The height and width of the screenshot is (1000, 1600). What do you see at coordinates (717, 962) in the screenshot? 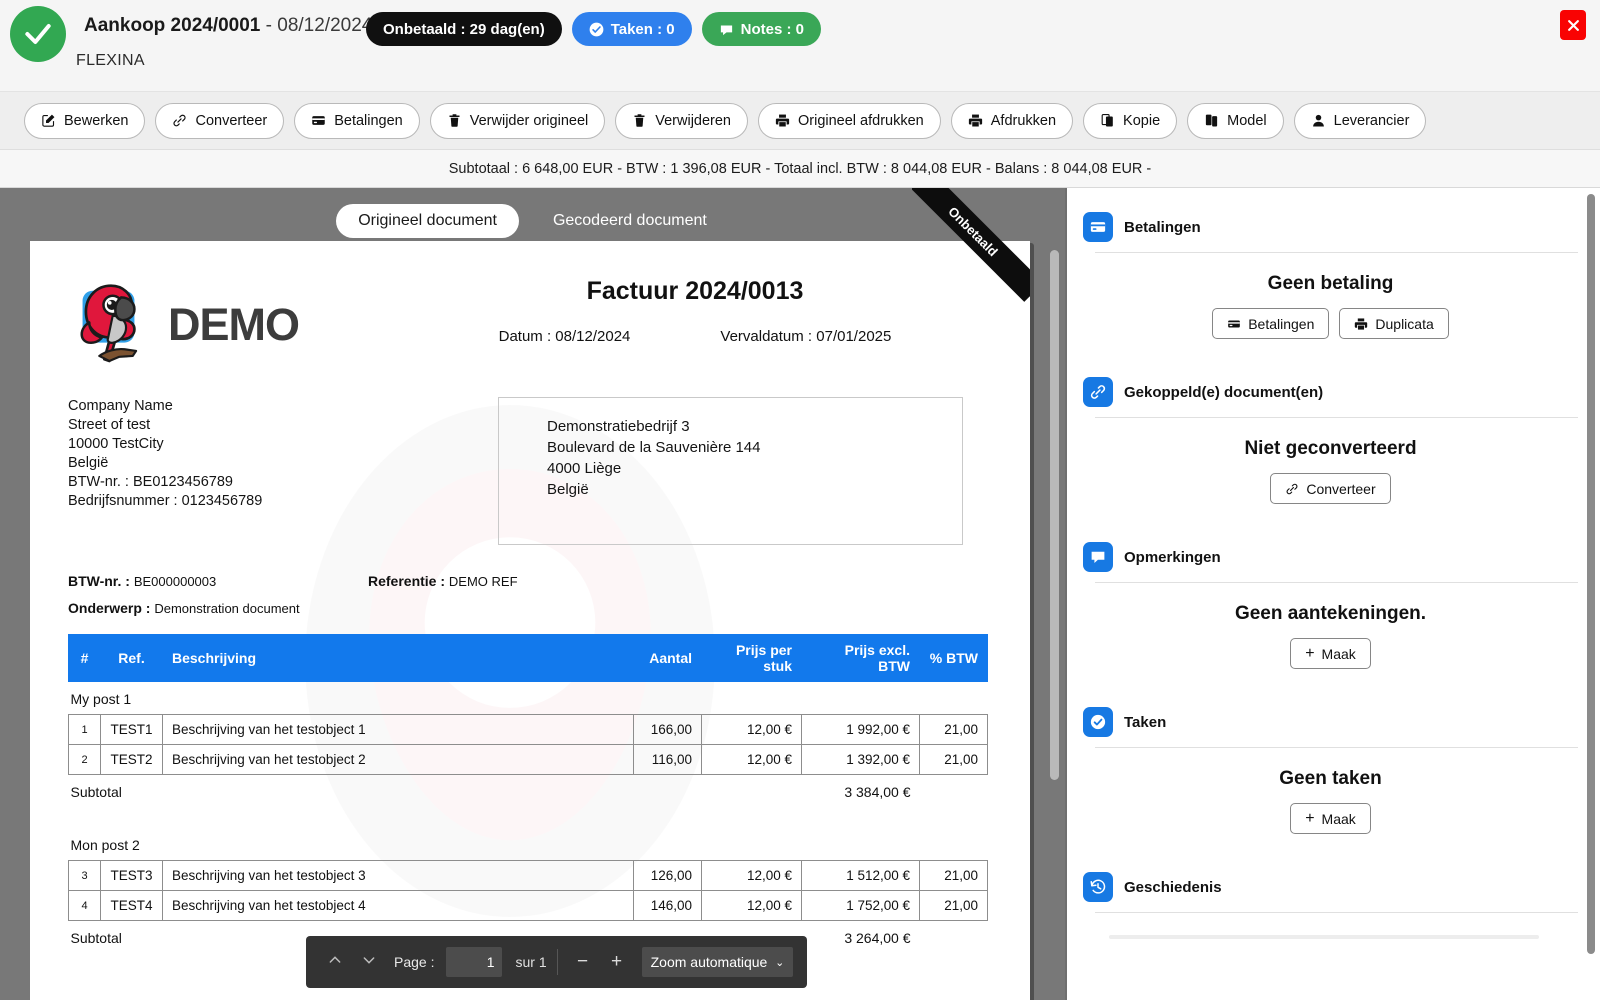
I see `zoom-select: Zoom automatique ⌄` at bounding box center [717, 962].